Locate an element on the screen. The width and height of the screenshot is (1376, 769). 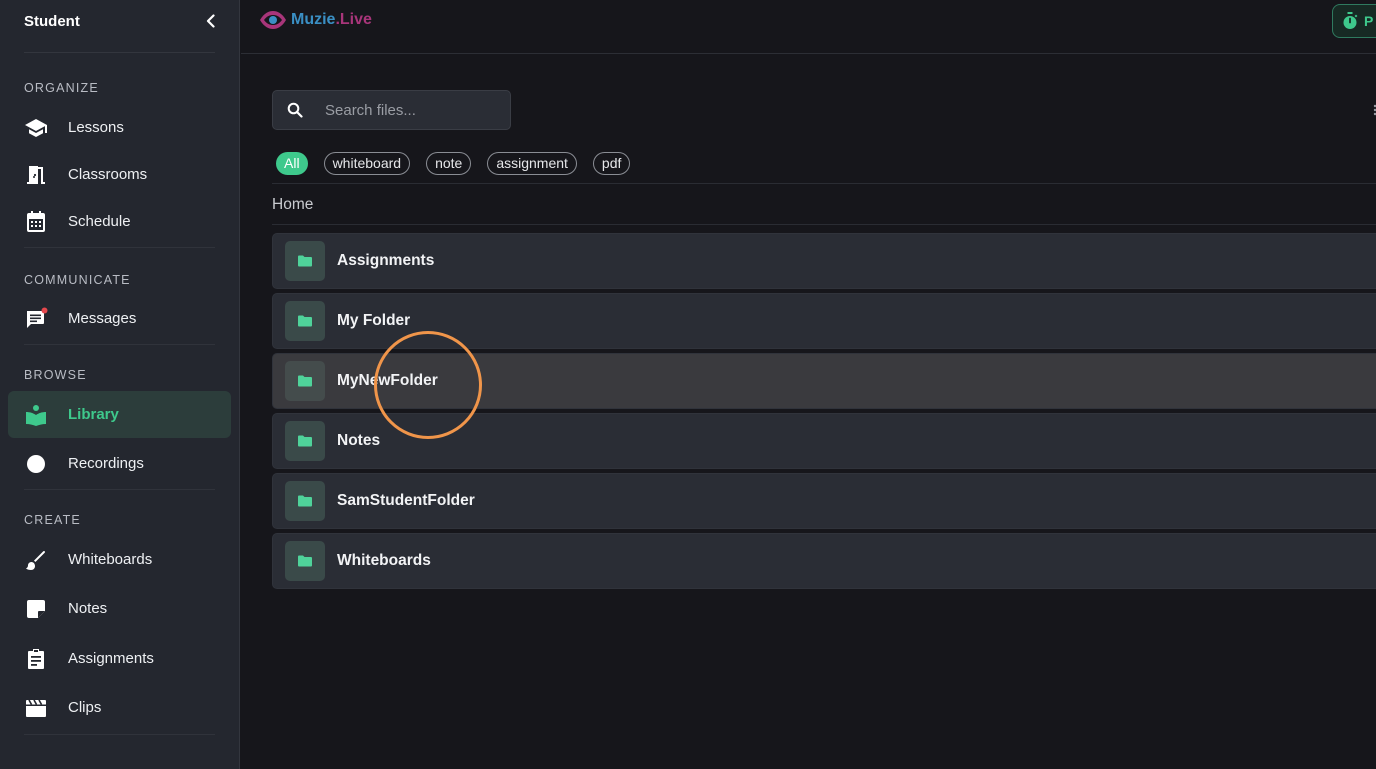
sidebar-item-label: Messages is located at coordinates (102, 318).